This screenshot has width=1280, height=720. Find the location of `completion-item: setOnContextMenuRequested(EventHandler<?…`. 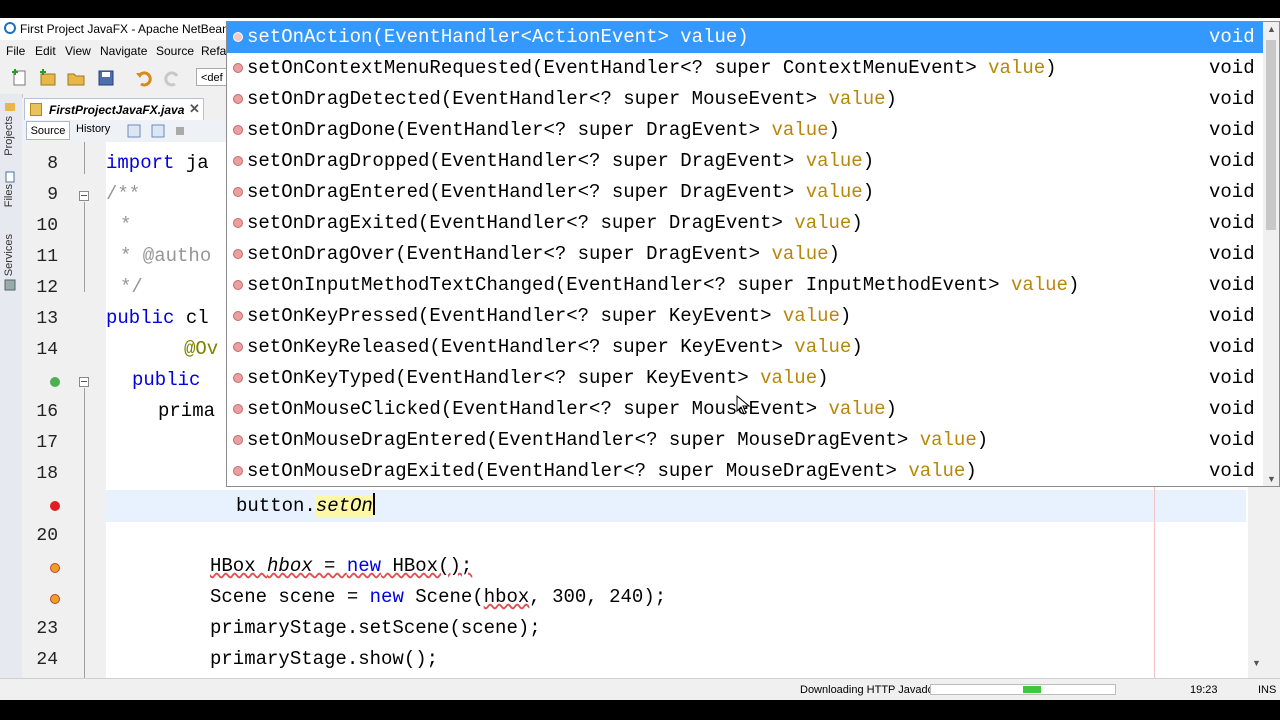

completion-item: setOnContextMenuRequested(EventHandler<?… is located at coordinates (745, 68).